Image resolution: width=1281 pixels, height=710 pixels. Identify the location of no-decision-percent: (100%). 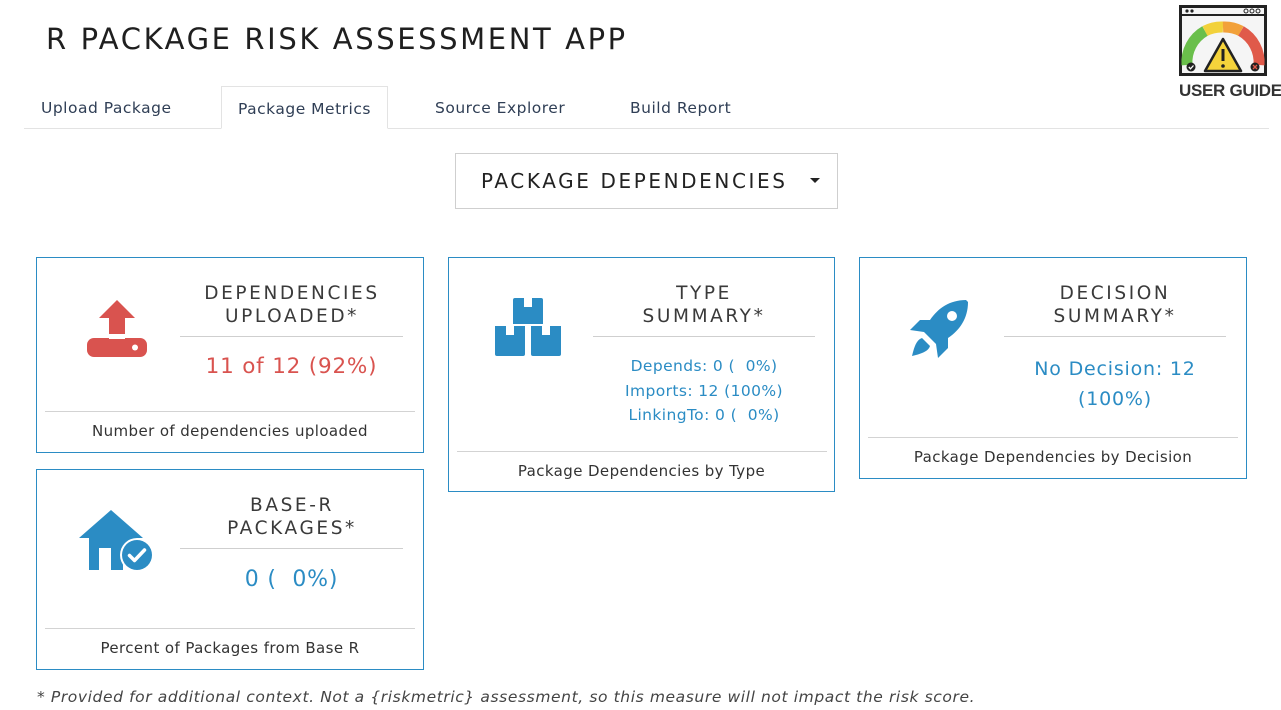
(1115, 399).